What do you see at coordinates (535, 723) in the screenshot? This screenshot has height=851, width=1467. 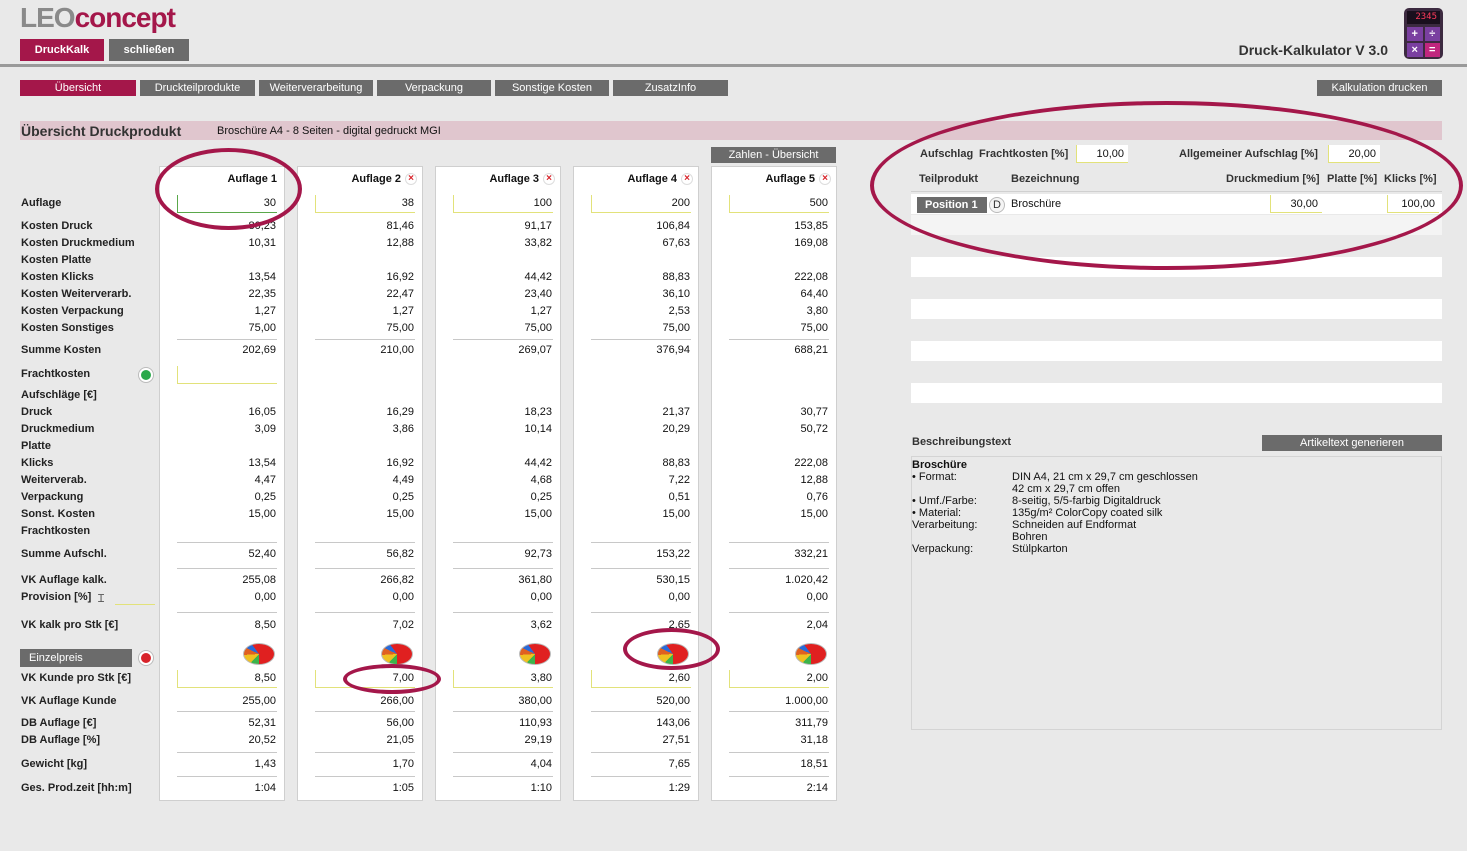 I see `cell-db-auflage-eur: 110,93` at bounding box center [535, 723].